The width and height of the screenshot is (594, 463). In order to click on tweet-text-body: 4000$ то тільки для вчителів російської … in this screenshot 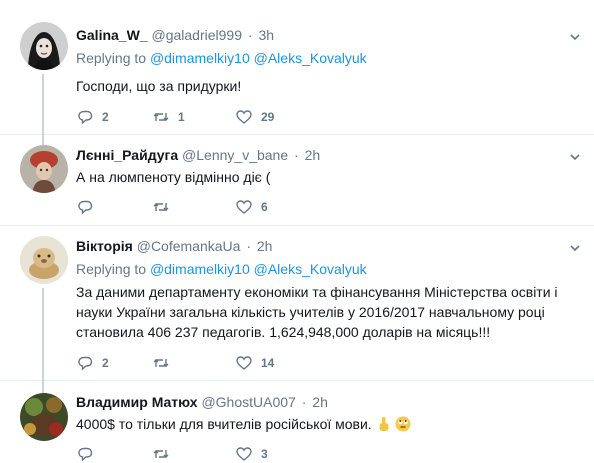, I will do `click(224, 424)`.